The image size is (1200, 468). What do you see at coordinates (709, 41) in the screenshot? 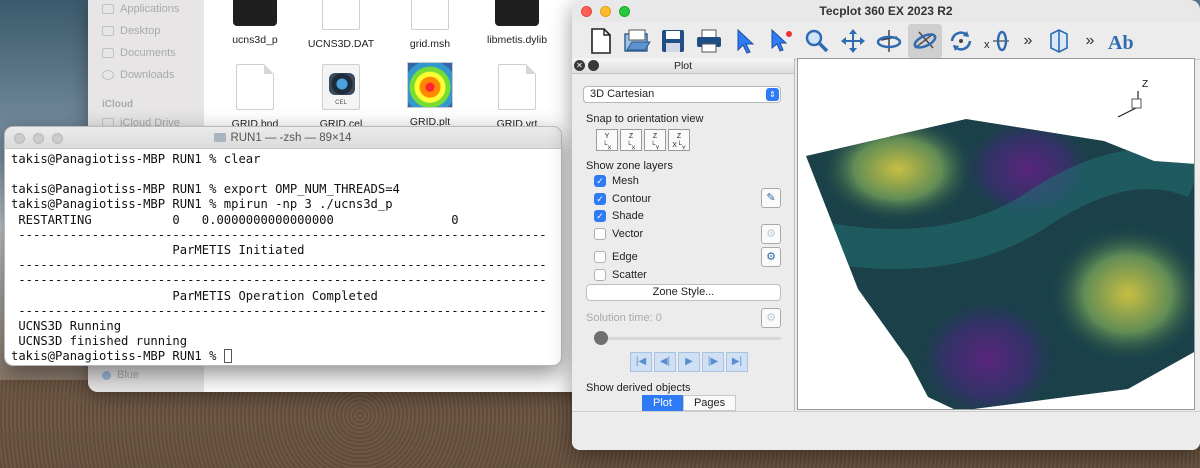
I see `print-button` at bounding box center [709, 41].